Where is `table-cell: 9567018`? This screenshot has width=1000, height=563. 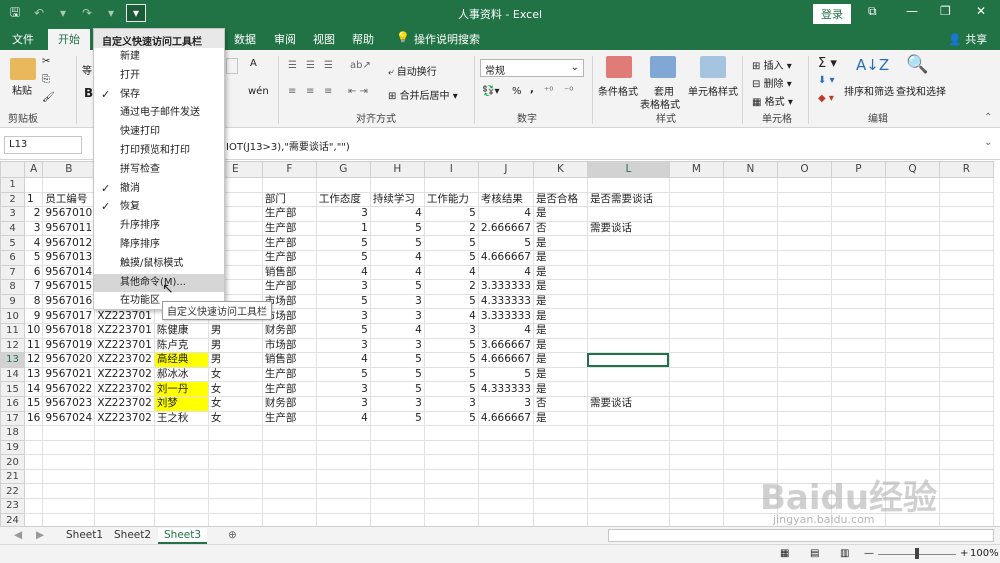 table-cell: 9567018 is located at coordinates (69, 330).